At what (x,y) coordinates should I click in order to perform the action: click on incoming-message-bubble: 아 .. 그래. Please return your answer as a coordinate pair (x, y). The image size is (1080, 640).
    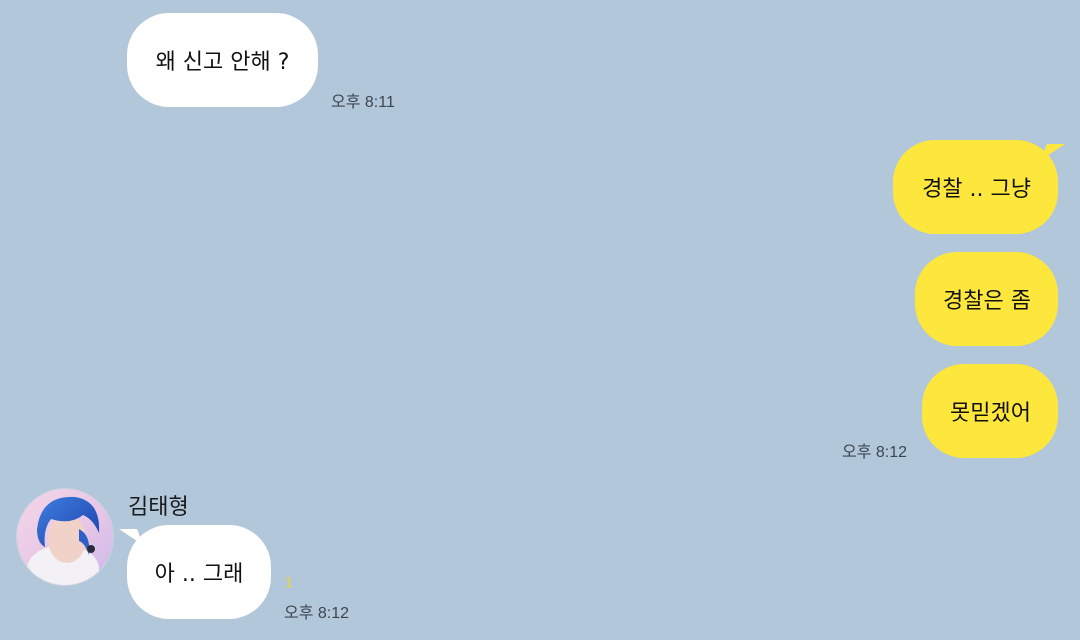
    Looking at the image, I should click on (199, 572).